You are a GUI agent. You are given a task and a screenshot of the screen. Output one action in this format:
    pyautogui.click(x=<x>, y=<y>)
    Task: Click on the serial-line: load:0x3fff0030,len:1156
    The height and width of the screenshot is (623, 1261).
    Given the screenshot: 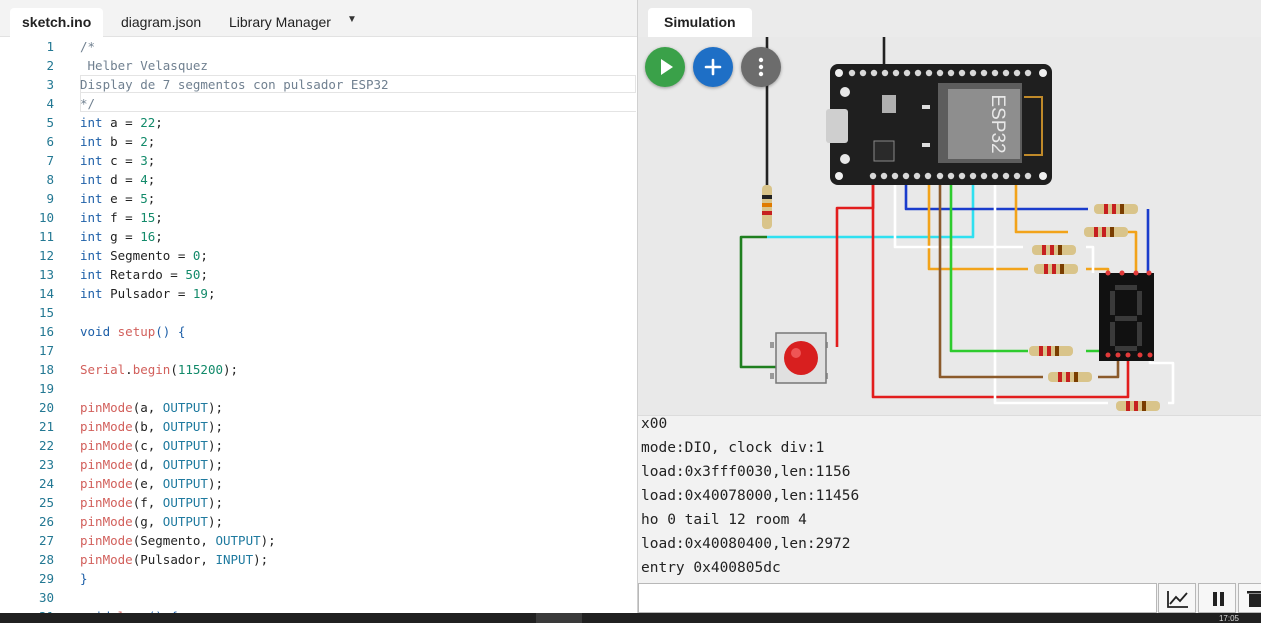 What is the action you would take?
    pyautogui.click(x=746, y=472)
    